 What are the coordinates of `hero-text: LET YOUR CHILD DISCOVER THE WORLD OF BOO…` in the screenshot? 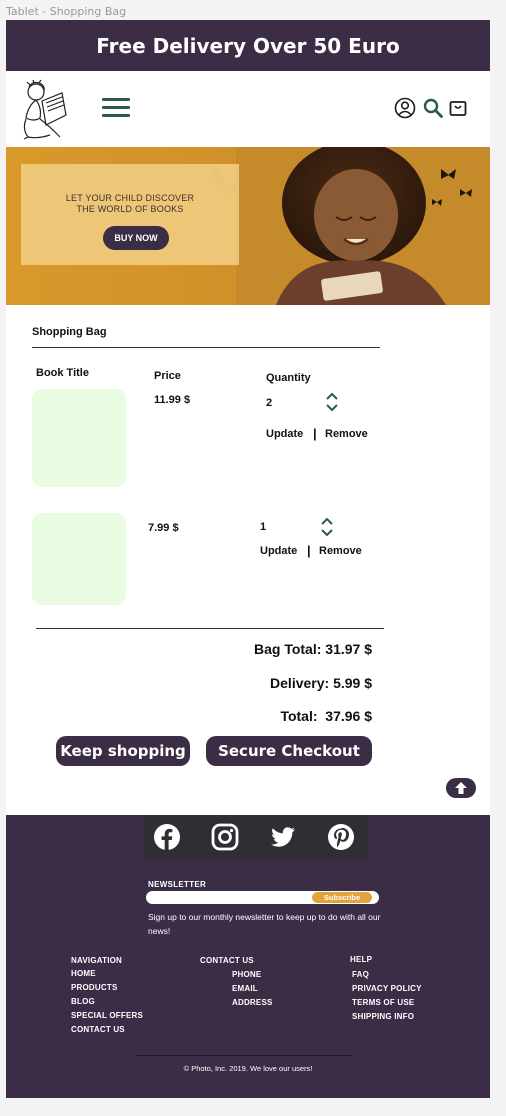 It's located at (130, 203).